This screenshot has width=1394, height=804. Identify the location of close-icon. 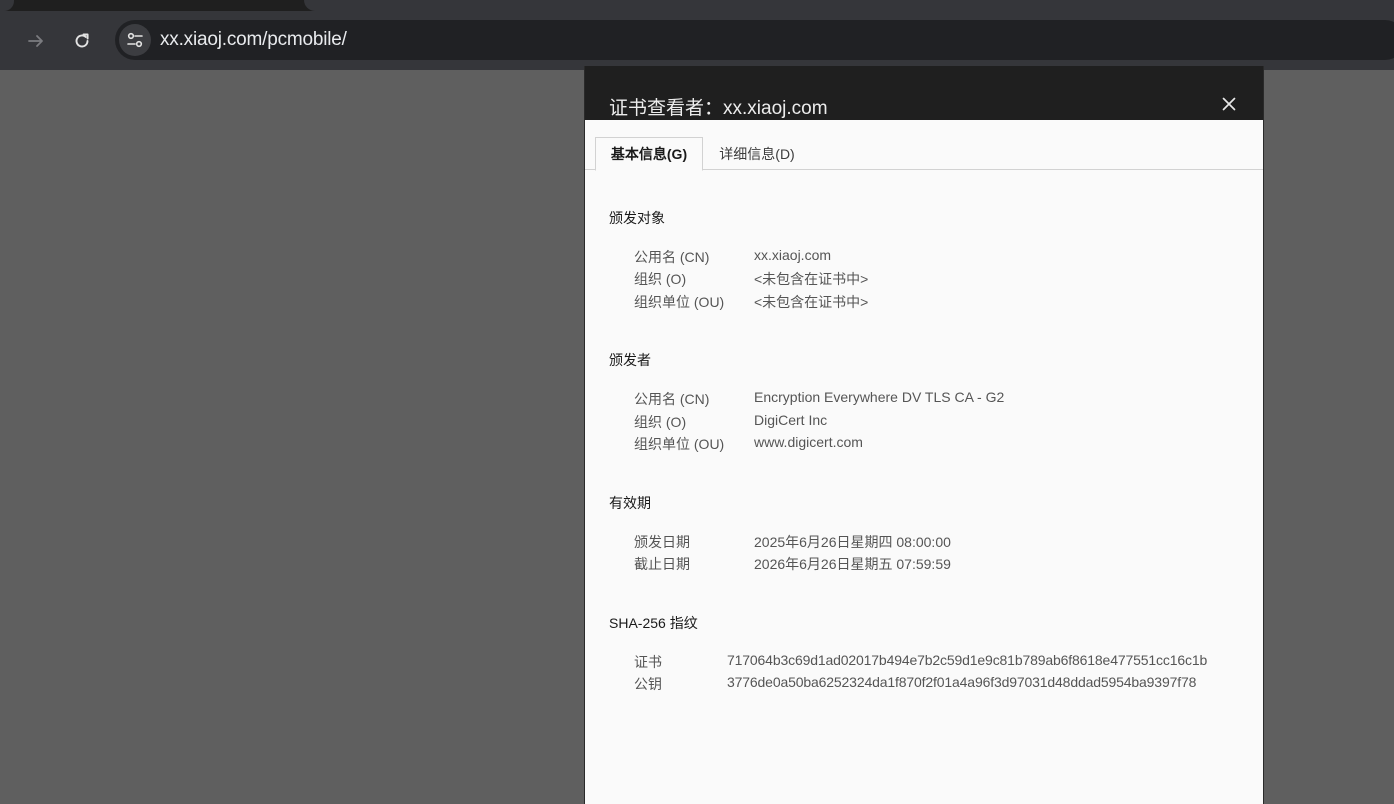
(1229, 104).